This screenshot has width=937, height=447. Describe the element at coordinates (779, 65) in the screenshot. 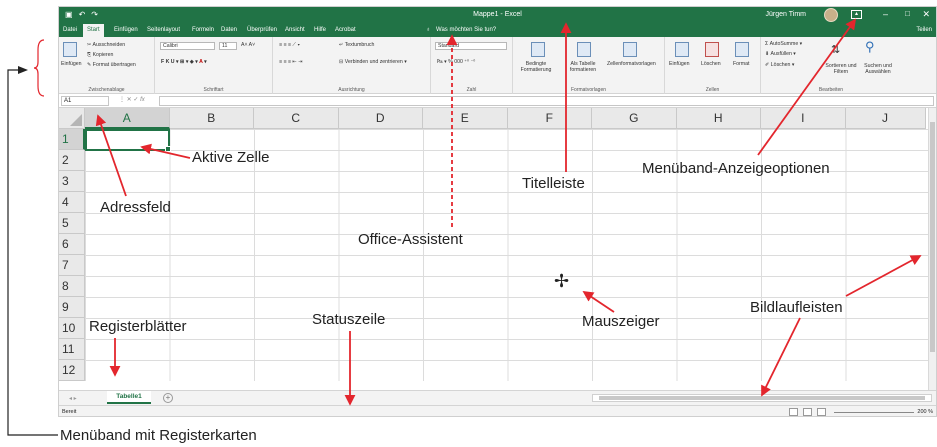

I see `clear-button: ✐ Löschen ▾` at that location.